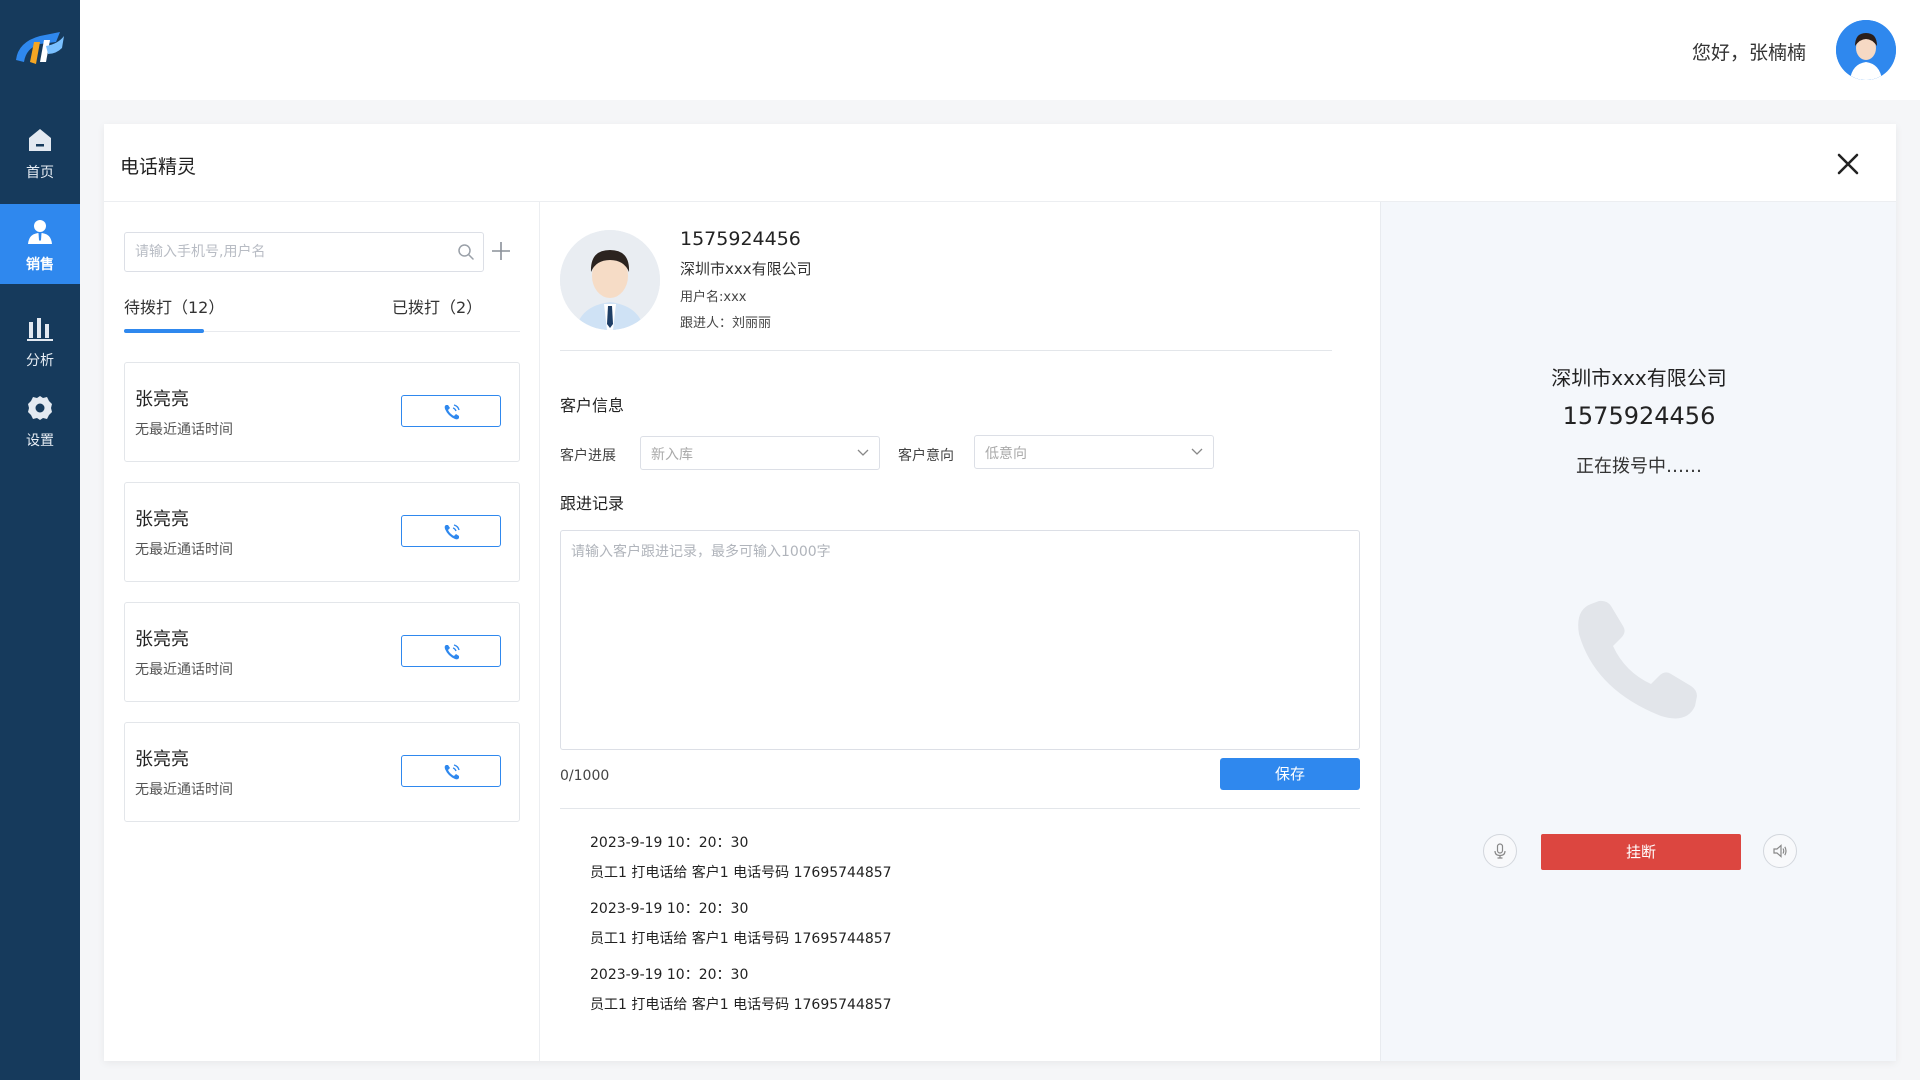 This screenshot has height=1080, width=1920. Describe the element at coordinates (760, 453) in the screenshot. I see `progress-select: 新入库` at that location.